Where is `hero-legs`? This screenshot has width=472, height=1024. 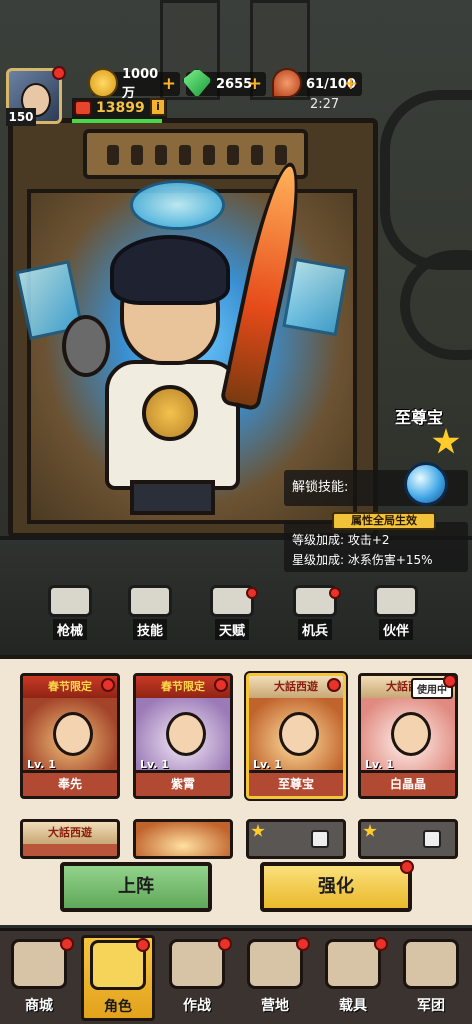
hero-legs is located at coordinates (172, 497).